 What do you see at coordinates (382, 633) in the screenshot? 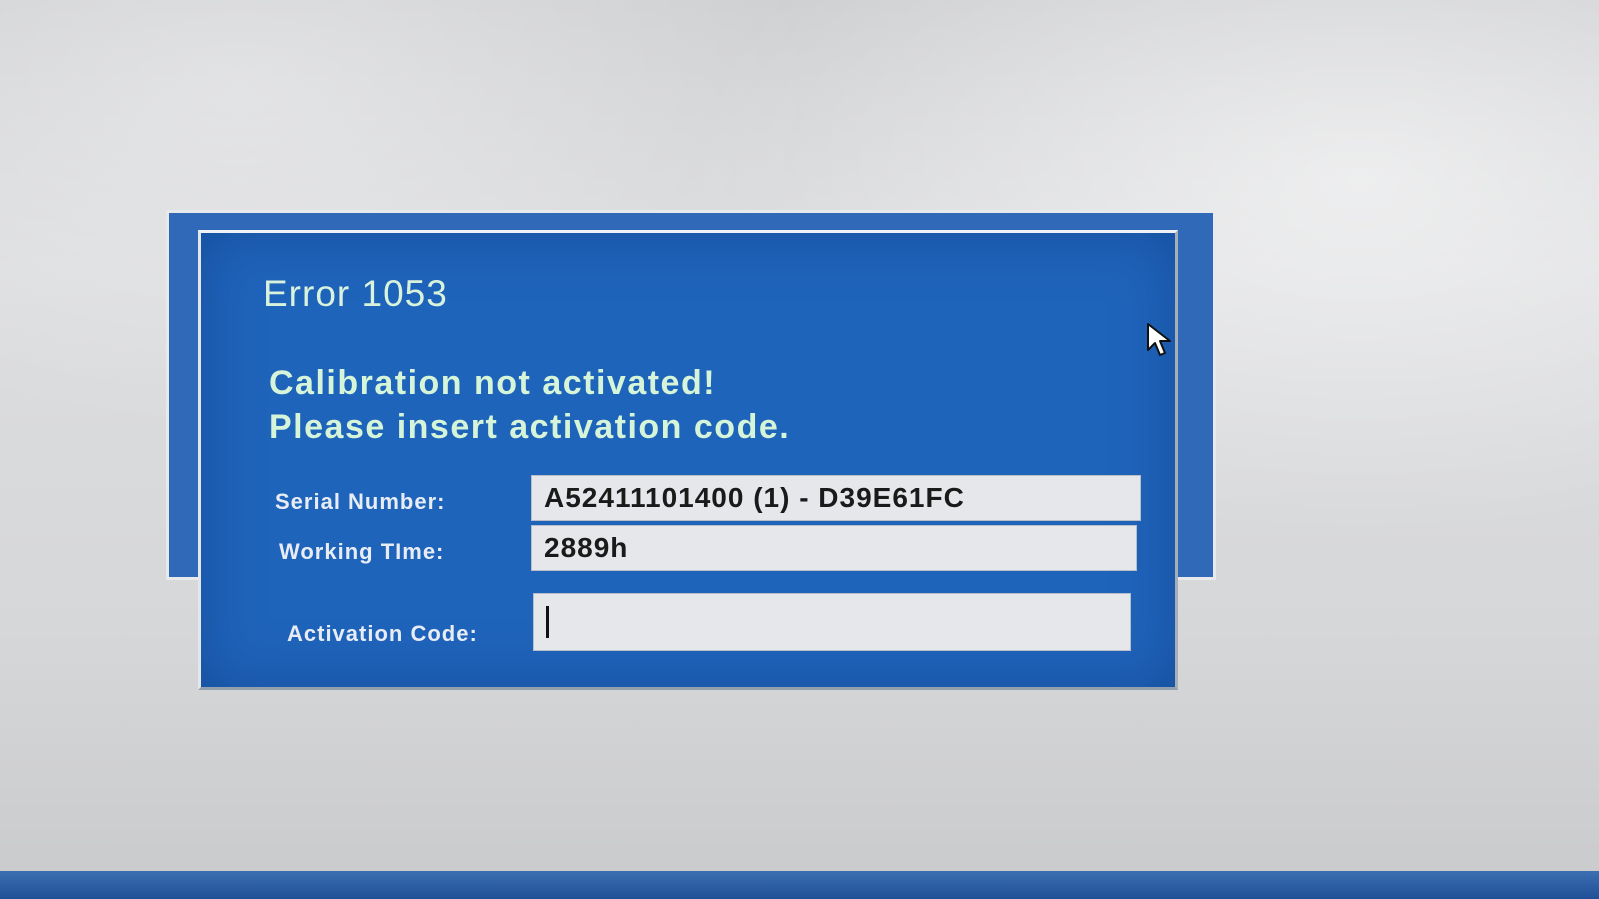
I see `activation-code-label: Activation Code:` at bounding box center [382, 633].